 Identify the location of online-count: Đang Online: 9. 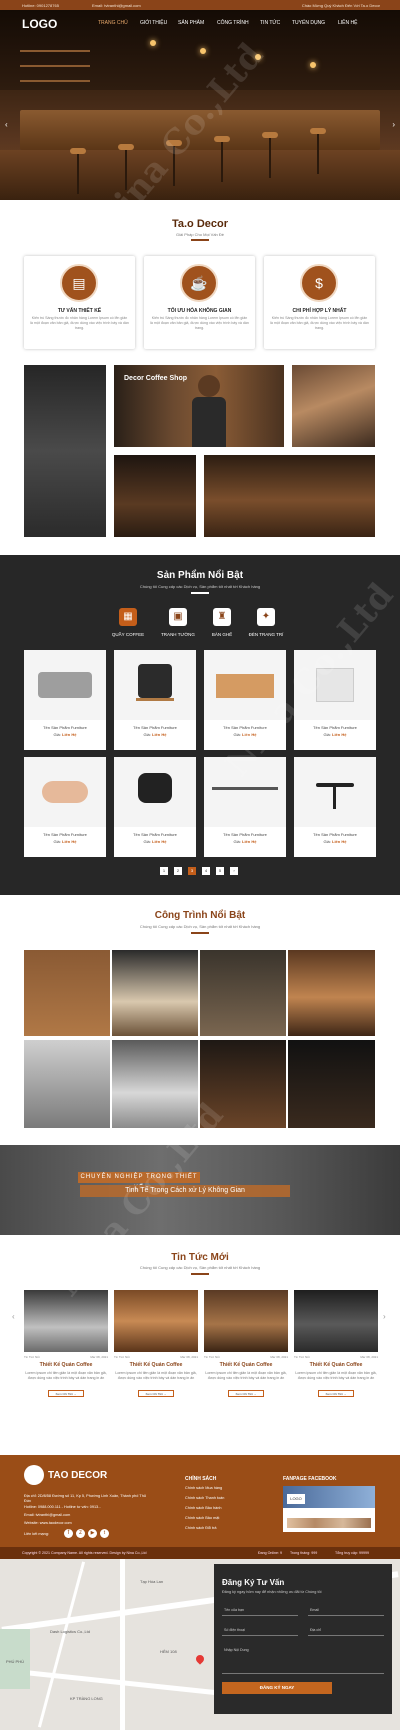
(270, 1553).